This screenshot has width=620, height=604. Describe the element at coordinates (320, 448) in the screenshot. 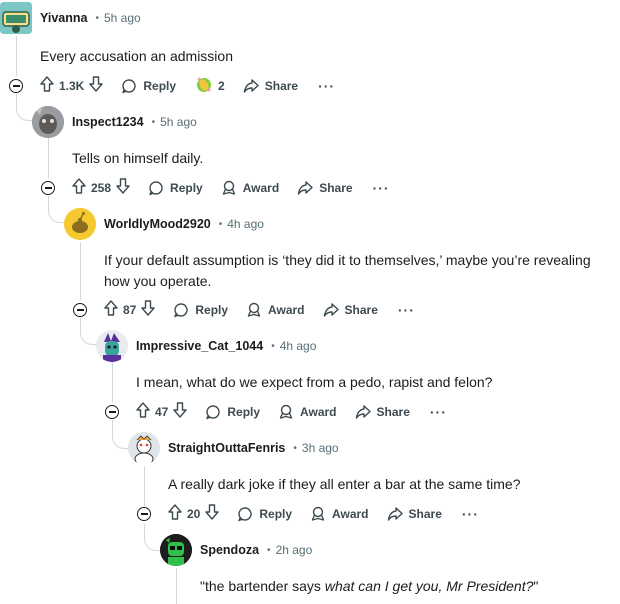

I see `comment-timestamp: 3h ago` at that location.